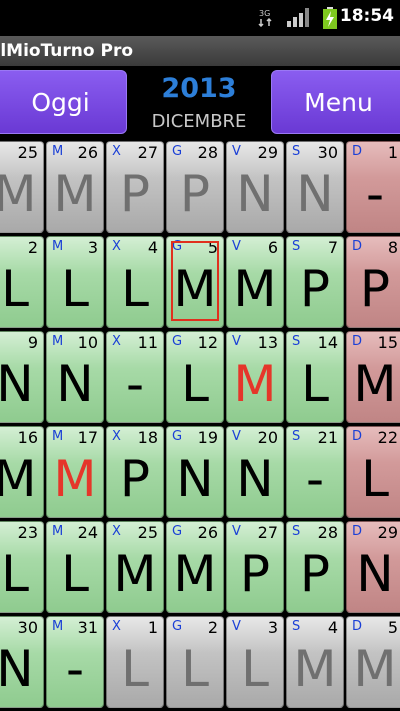  What do you see at coordinates (199, 88) in the screenshot?
I see `year-label: 2013` at bounding box center [199, 88].